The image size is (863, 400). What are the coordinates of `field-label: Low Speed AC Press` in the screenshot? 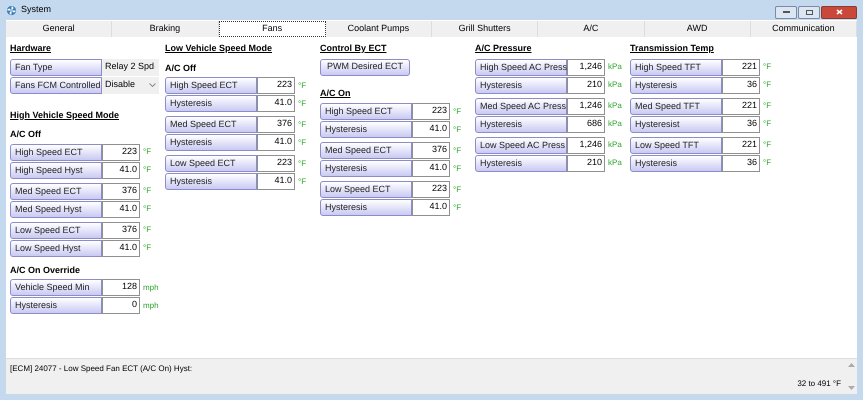 It's located at (521, 145).